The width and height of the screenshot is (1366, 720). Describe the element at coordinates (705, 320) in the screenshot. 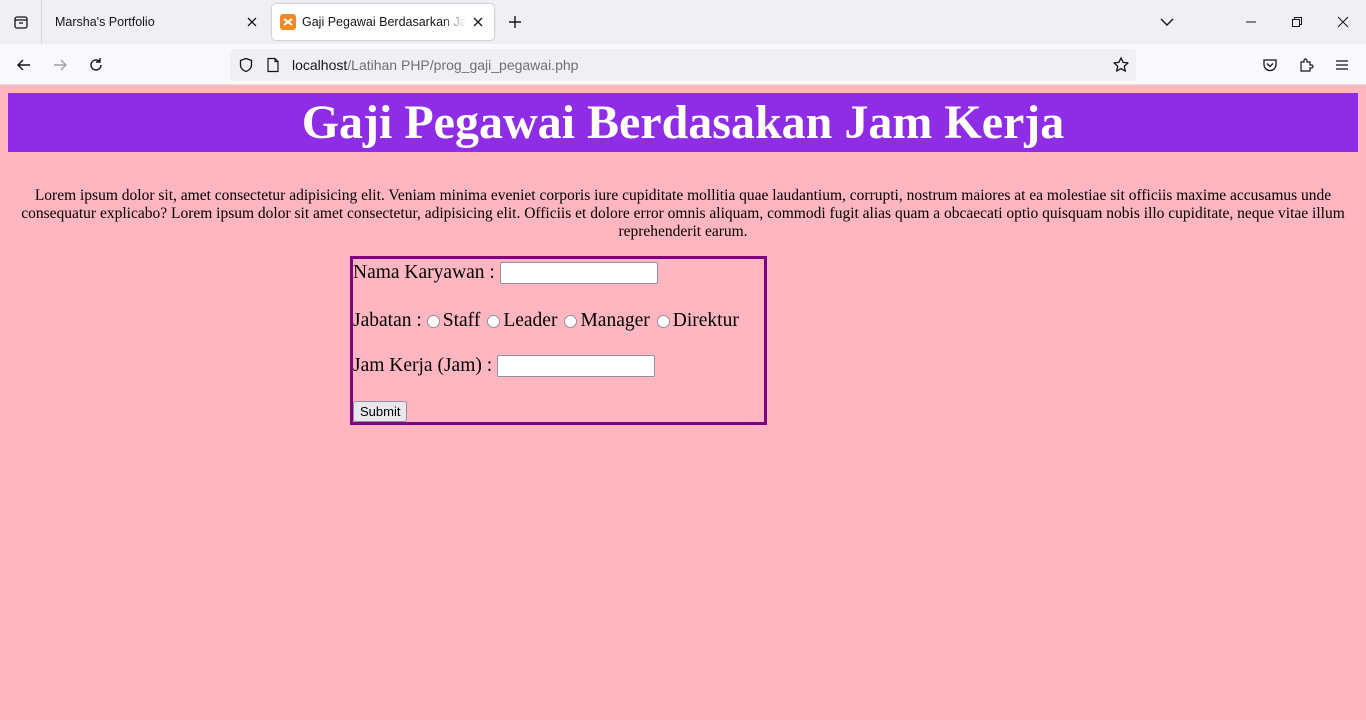

I see `radio-label-direktur: Direktur` at that location.